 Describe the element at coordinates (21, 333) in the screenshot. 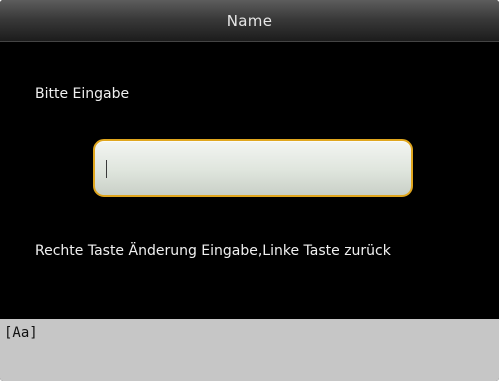

I see `input-mode-indicator: [Aa]` at that location.